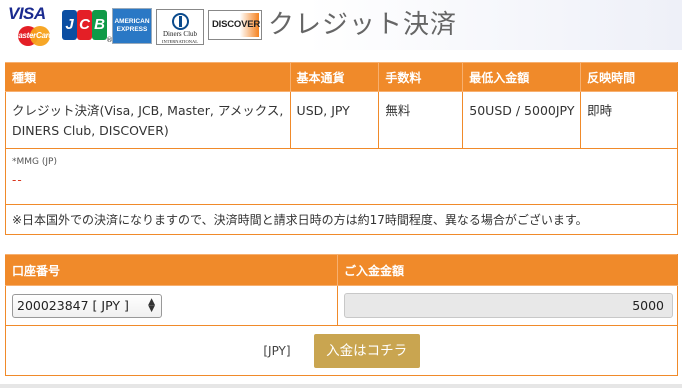 The height and width of the screenshot is (388, 682). I want to click on deposit-form-actions: [JPY] 入金はコチラ, so click(341, 350).